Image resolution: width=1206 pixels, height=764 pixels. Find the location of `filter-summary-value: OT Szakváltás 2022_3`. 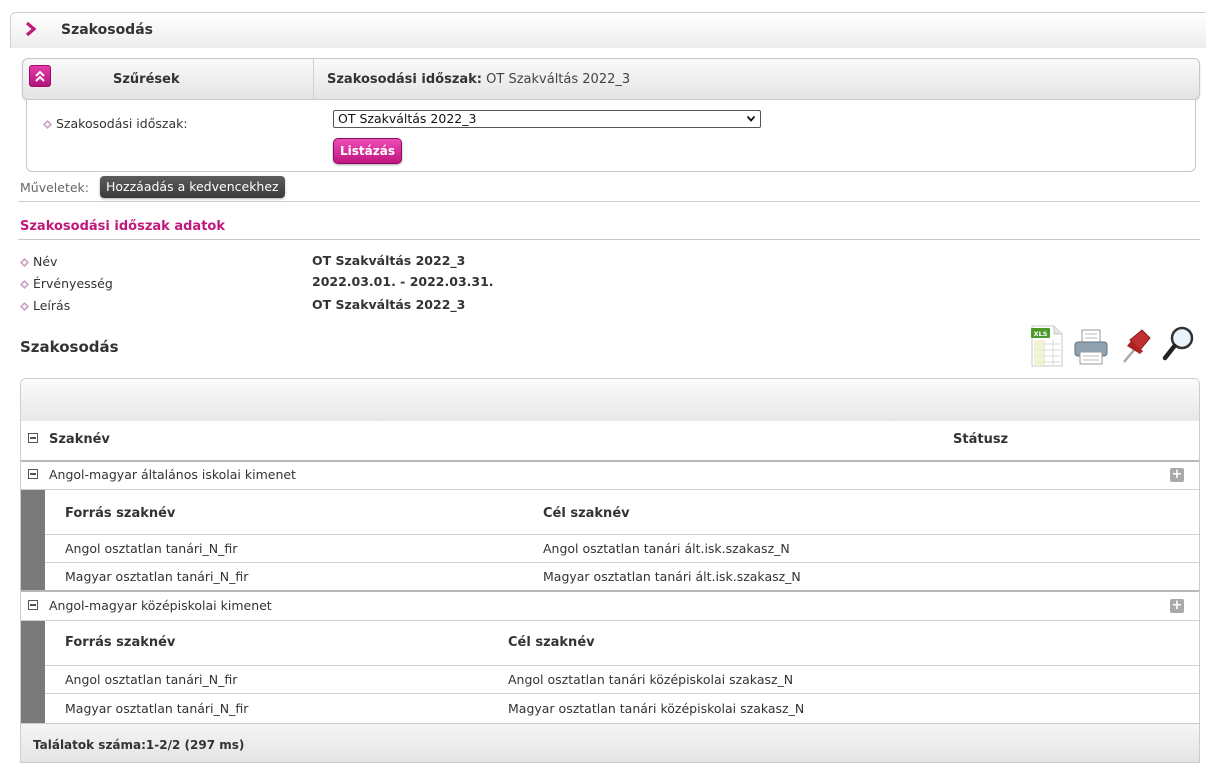

filter-summary-value: OT Szakváltás 2022_3 is located at coordinates (558, 79).